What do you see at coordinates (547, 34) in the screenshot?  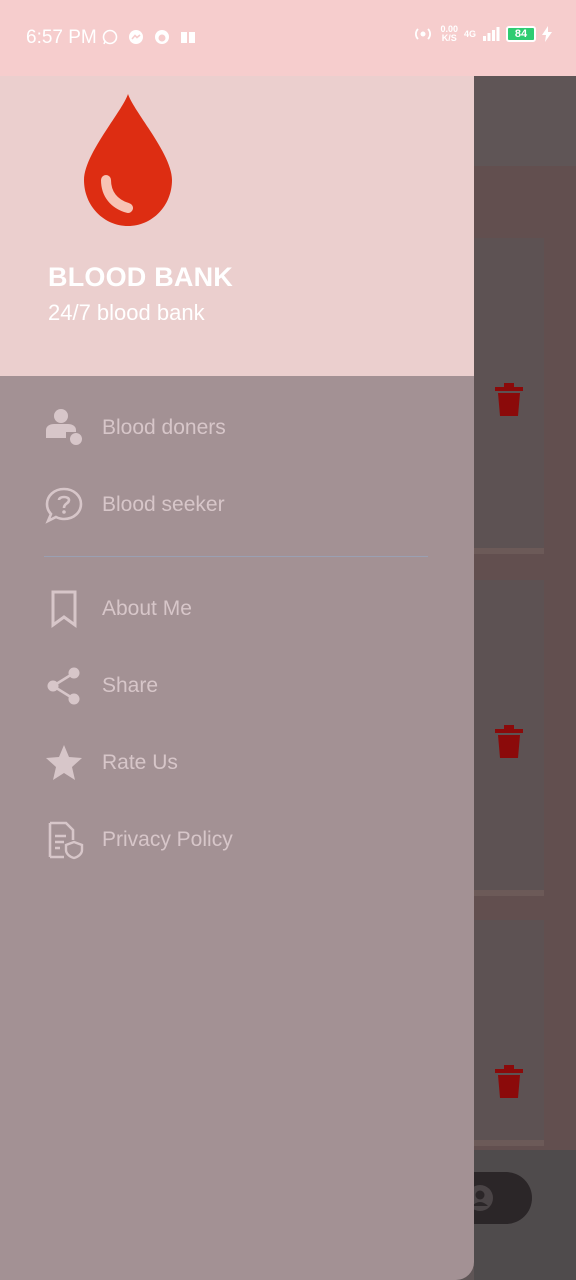 I see `charging-icon` at bounding box center [547, 34].